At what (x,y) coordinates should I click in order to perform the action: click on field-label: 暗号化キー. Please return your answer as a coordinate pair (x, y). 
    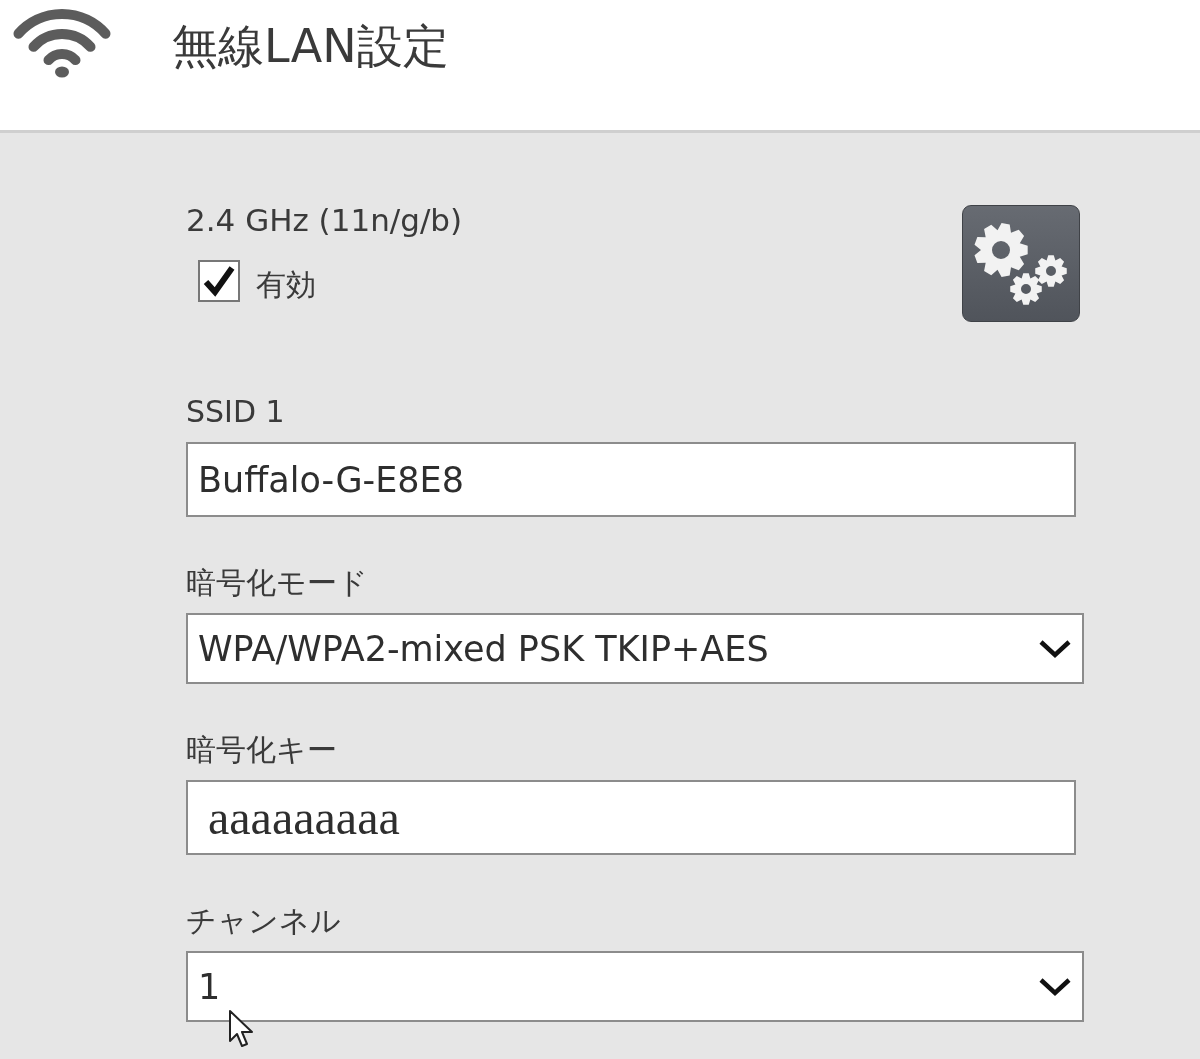
    Looking at the image, I should click on (261, 750).